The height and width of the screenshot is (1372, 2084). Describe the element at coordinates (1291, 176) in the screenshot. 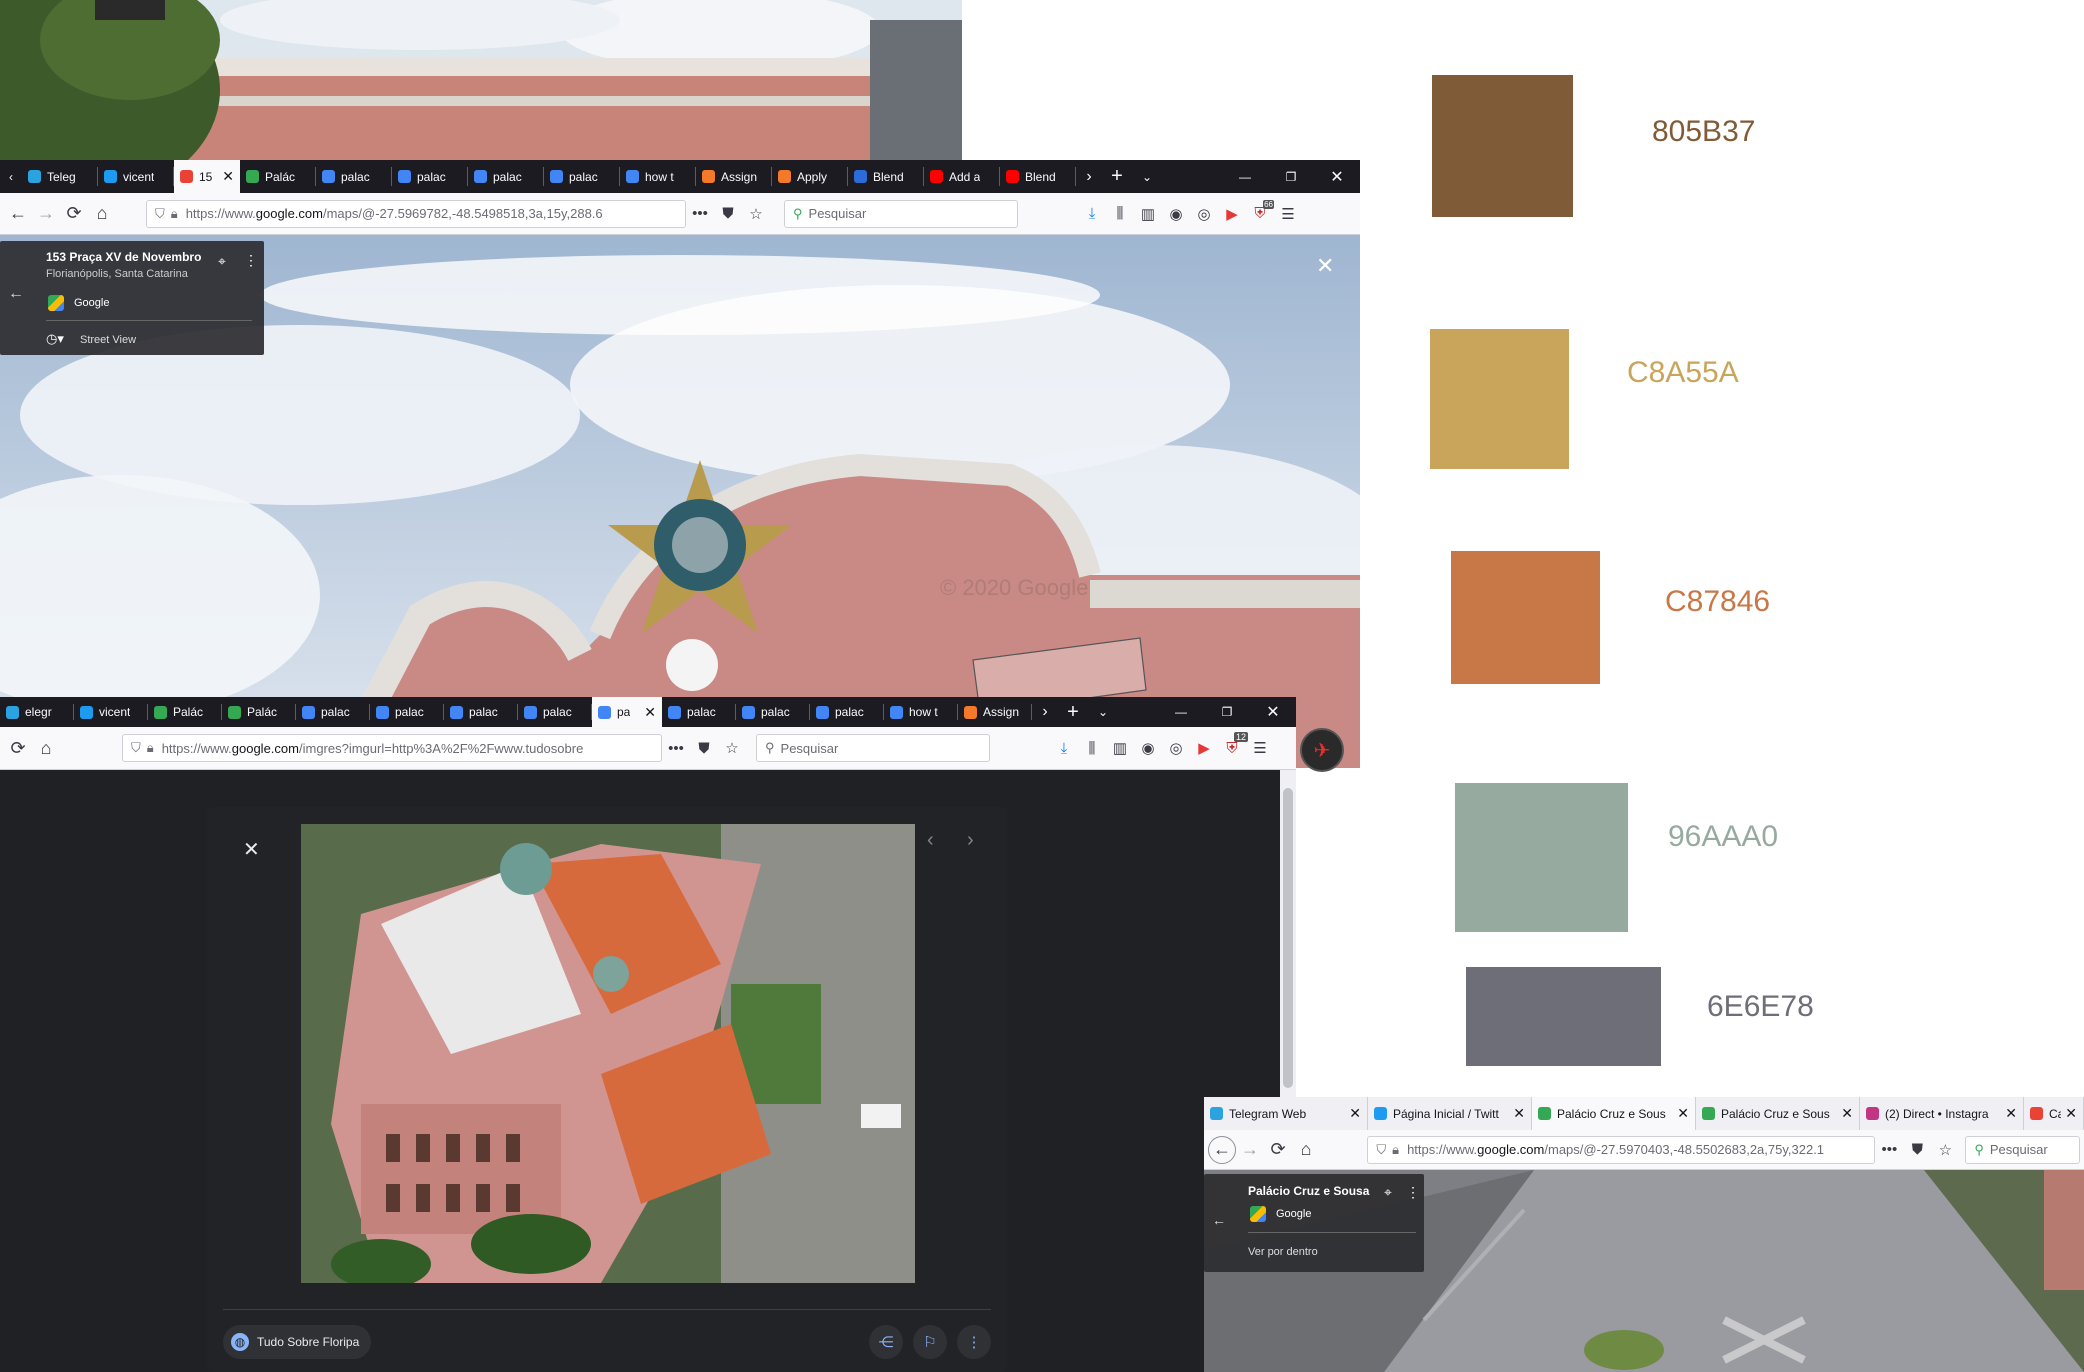

I see `restore-button: ❐` at that location.